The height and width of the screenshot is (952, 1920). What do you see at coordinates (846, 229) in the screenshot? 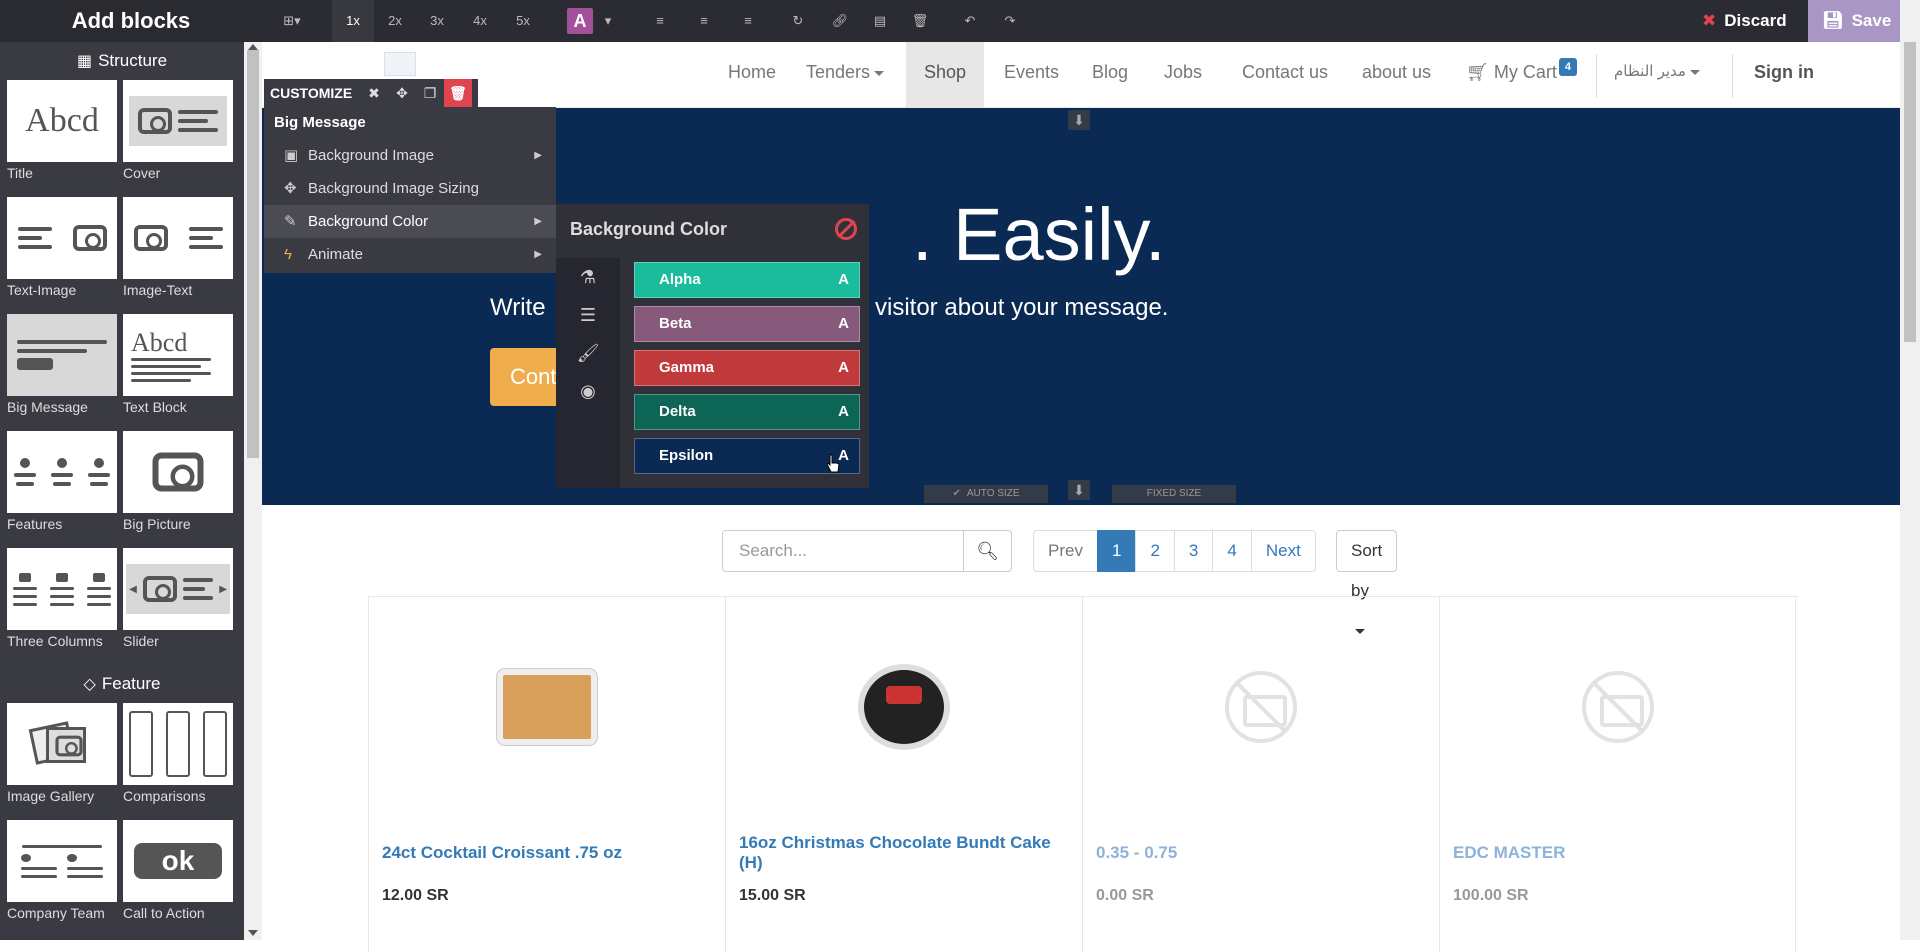
I see `reset-color-icon` at bounding box center [846, 229].